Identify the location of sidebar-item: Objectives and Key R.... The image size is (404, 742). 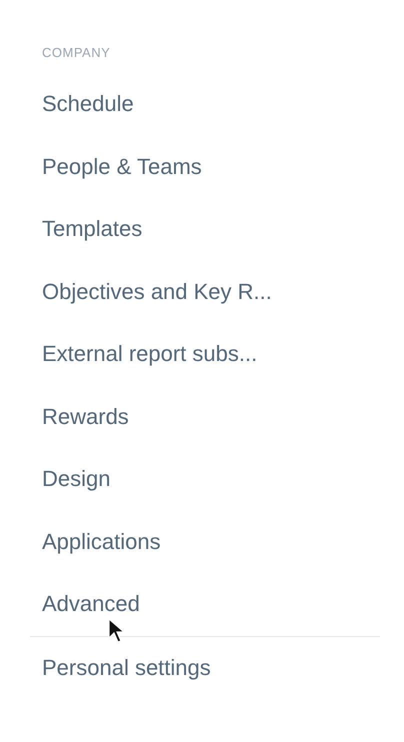
(157, 291).